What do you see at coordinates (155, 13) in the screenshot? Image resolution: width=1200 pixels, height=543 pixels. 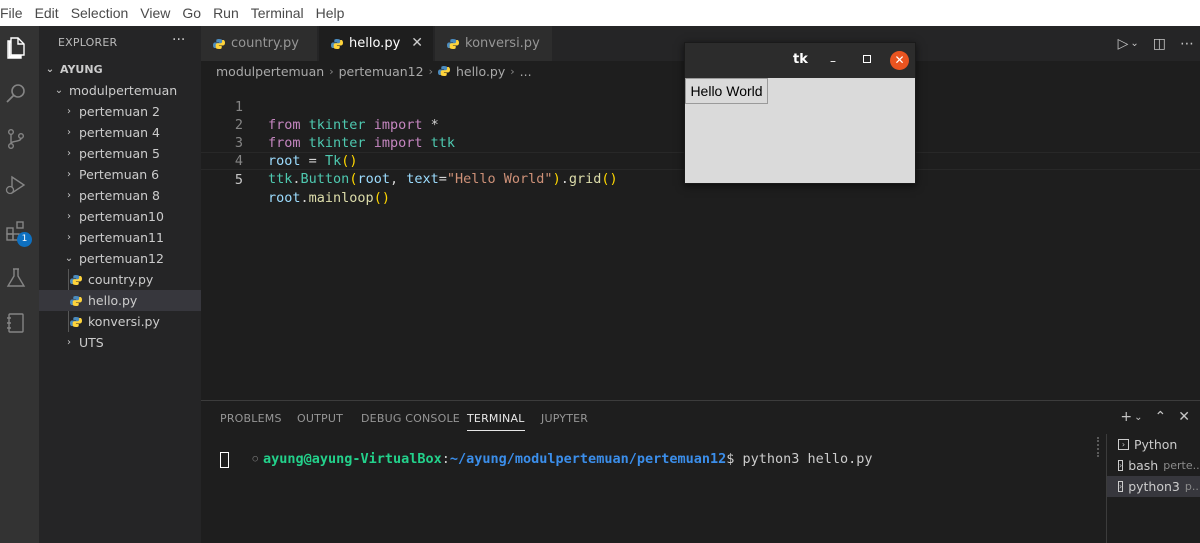 I see `menu-view: View` at bounding box center [155, 13].